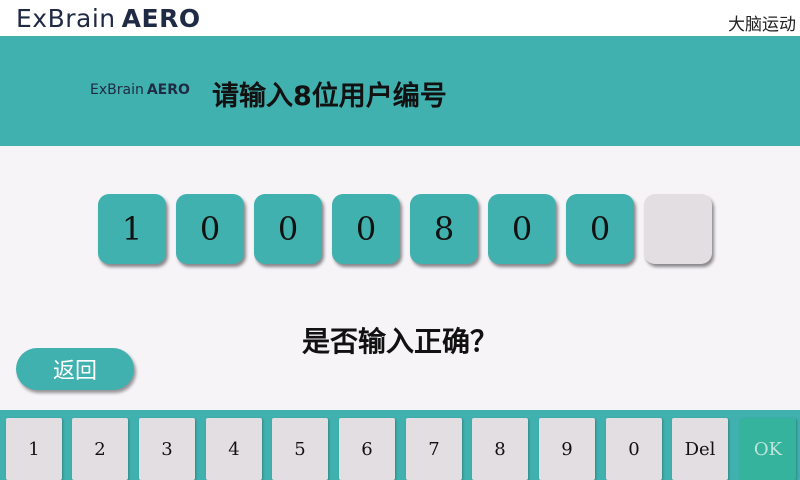 The height and width of the screenshot is (480, 800). I want to click on key-9: 9, so click(567, 449).